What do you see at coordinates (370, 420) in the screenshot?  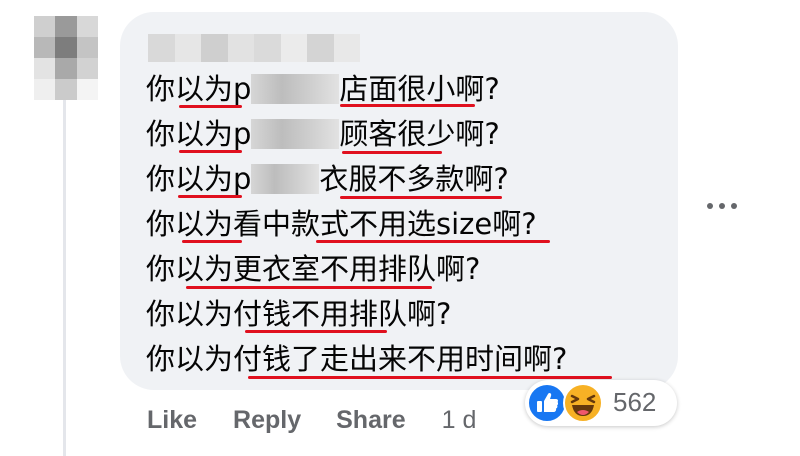 I see `share-button: Share` at bounding box center [370, 420].